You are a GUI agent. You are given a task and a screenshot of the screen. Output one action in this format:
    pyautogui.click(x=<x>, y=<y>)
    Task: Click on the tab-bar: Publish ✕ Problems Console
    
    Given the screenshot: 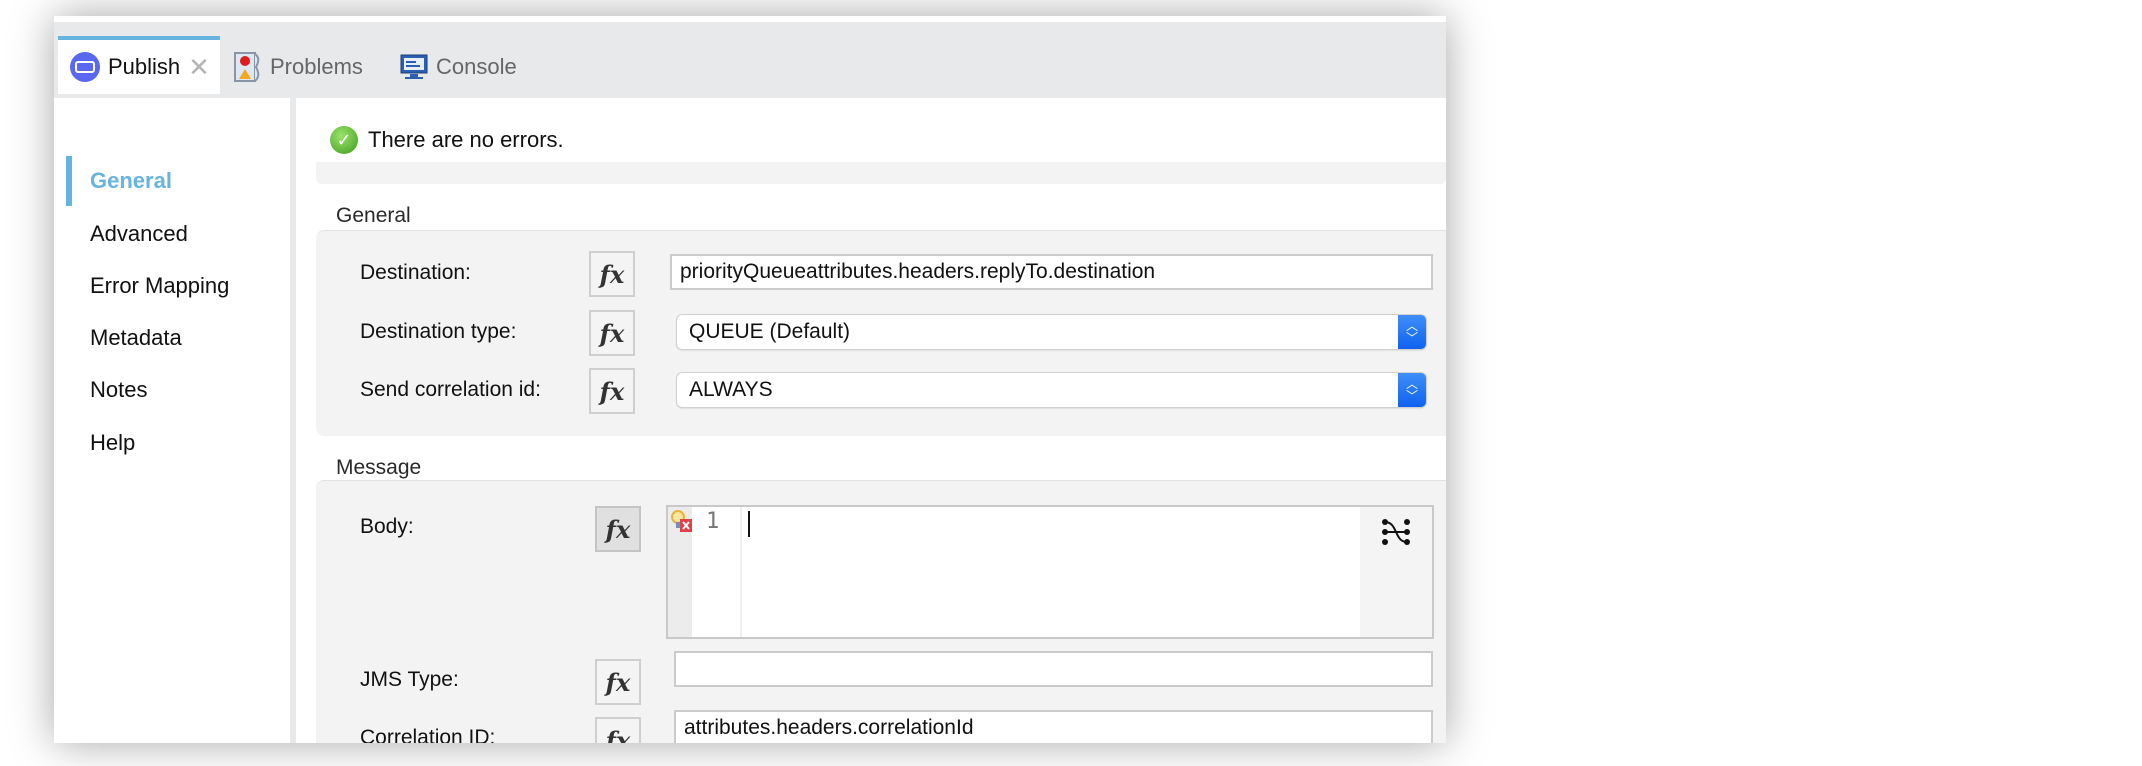 What is the action you would take?
    pyautogui.click(x=750, y=57)
    